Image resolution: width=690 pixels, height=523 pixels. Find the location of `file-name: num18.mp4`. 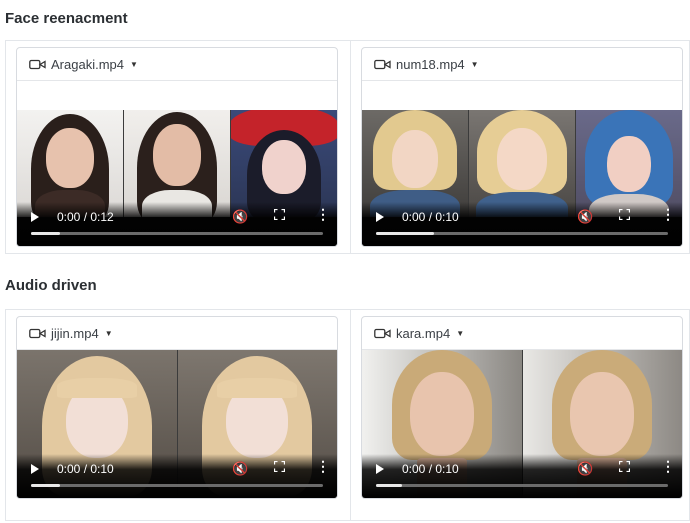

file-name: num18.mp4 is located at coordinates (430, 64).